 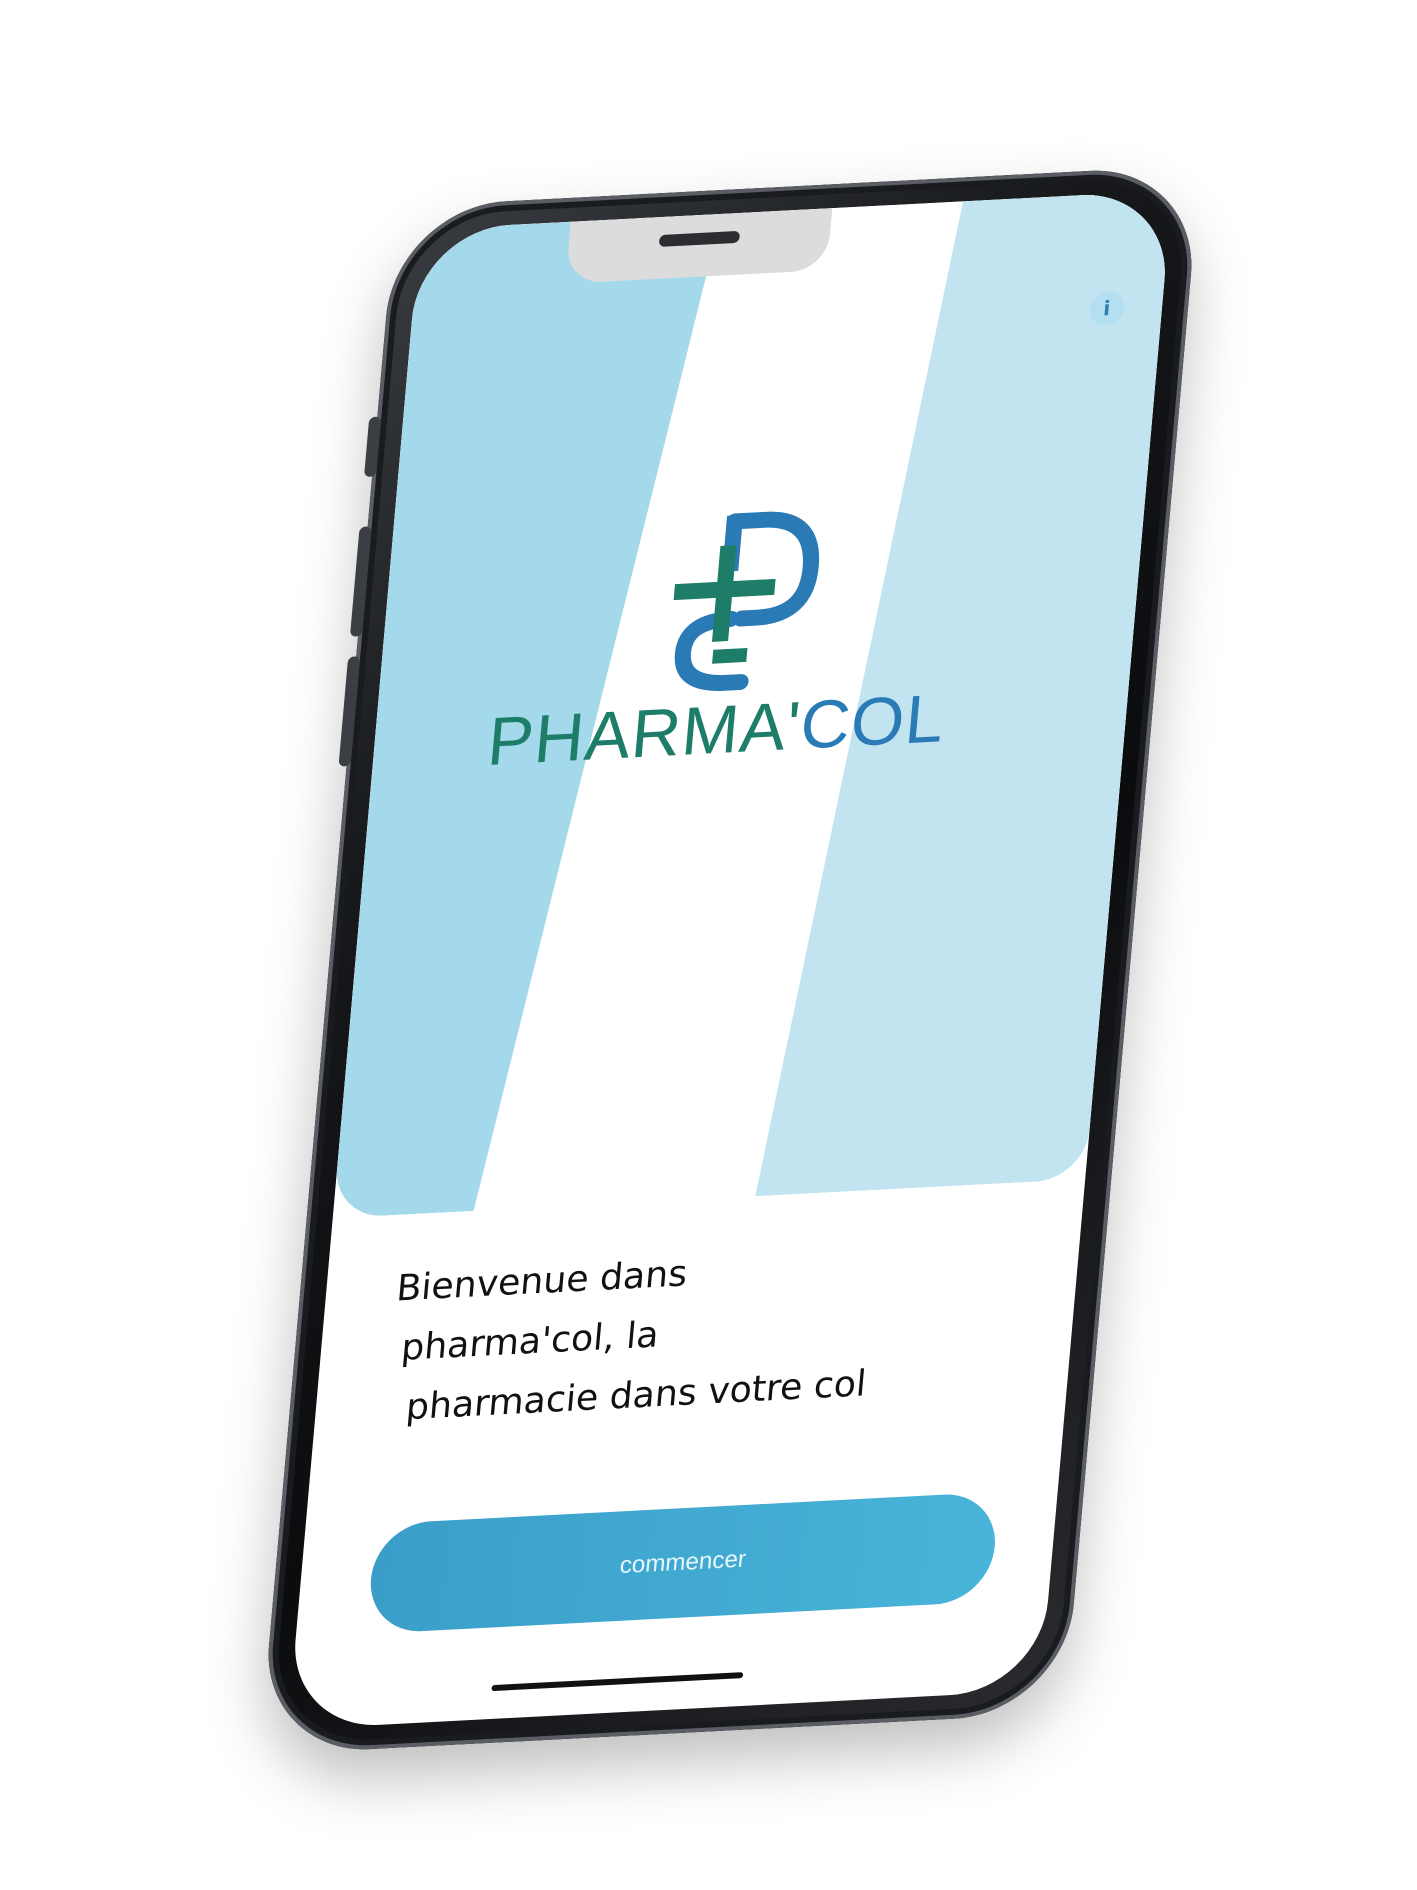 I want to click on logo-wordmark-col: COL, so click(x=872, y=722).